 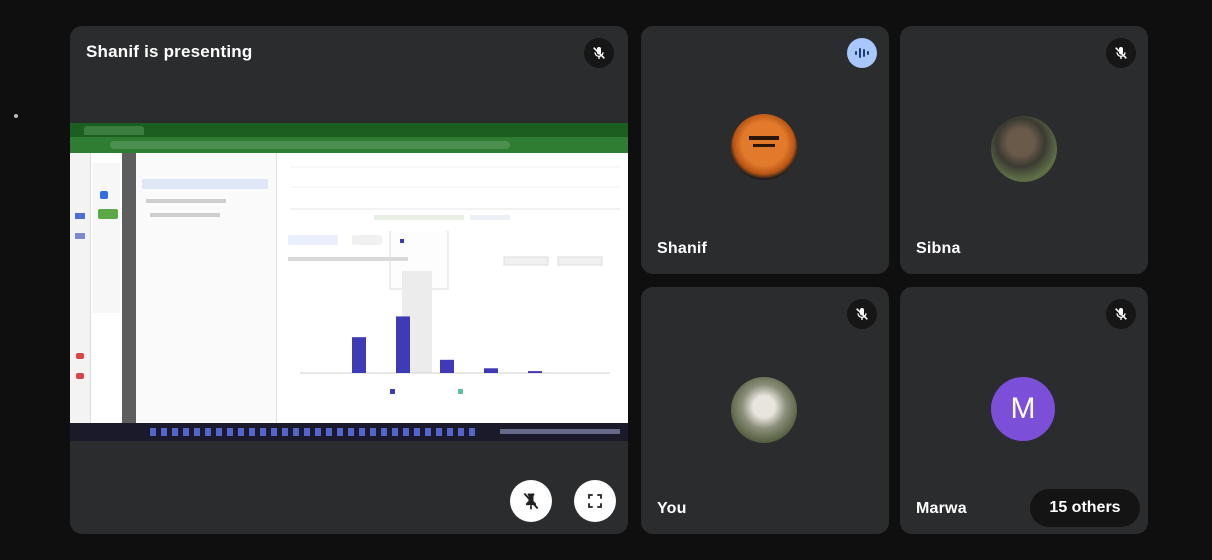 What do you see at coordinates (206, 288) in the screenshot?
I see `navigation-panel` at bounding box center [206, 288].